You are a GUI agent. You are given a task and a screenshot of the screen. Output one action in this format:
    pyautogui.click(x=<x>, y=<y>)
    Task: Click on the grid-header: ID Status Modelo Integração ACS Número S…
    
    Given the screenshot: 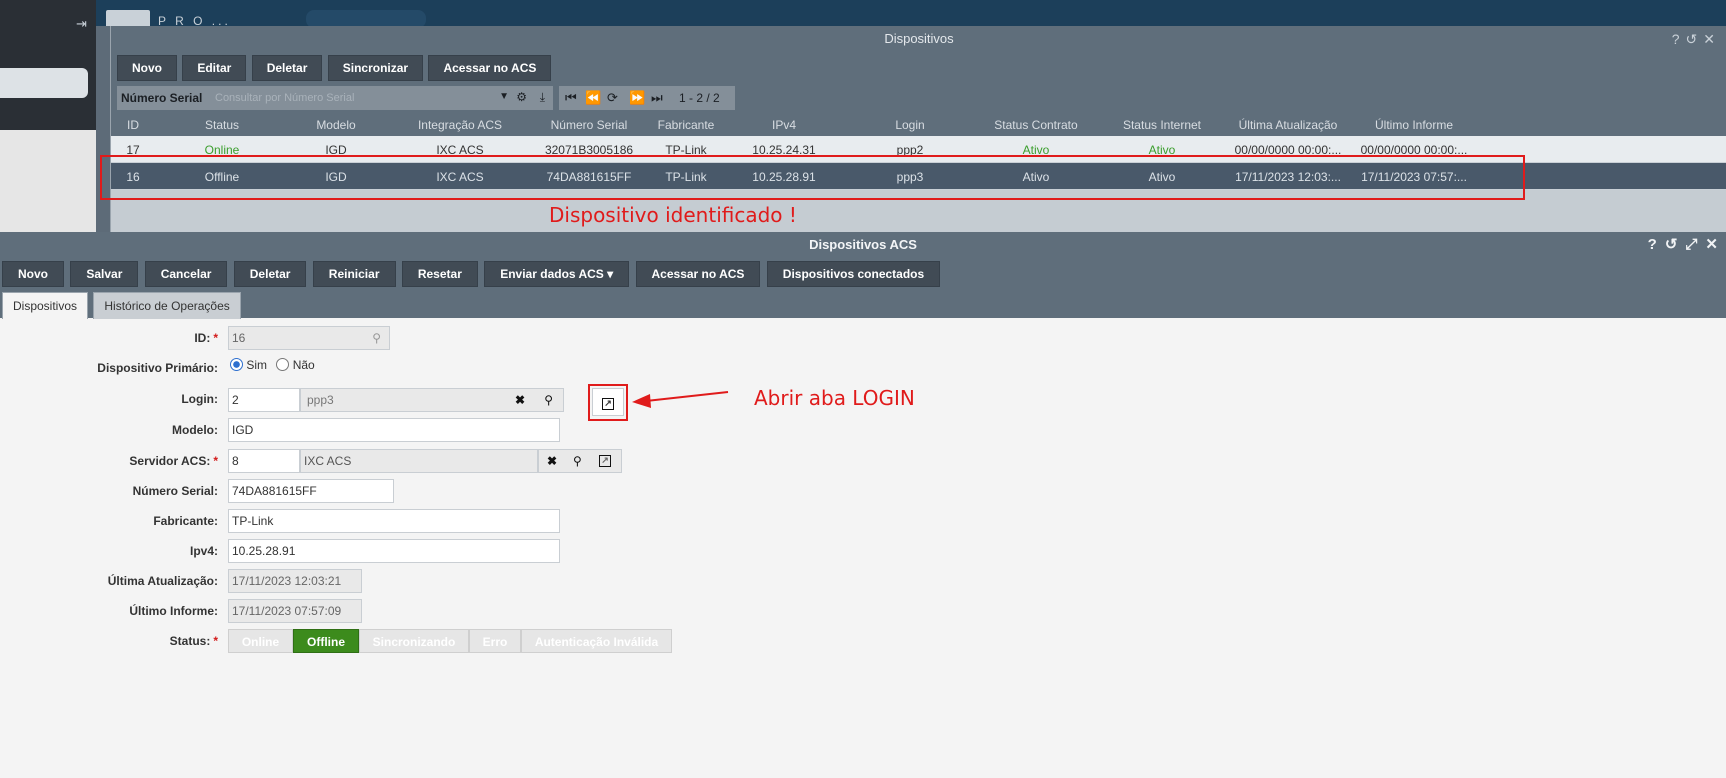 What is the action you would take?
    pyautogui.click(x=918, y=125)
    